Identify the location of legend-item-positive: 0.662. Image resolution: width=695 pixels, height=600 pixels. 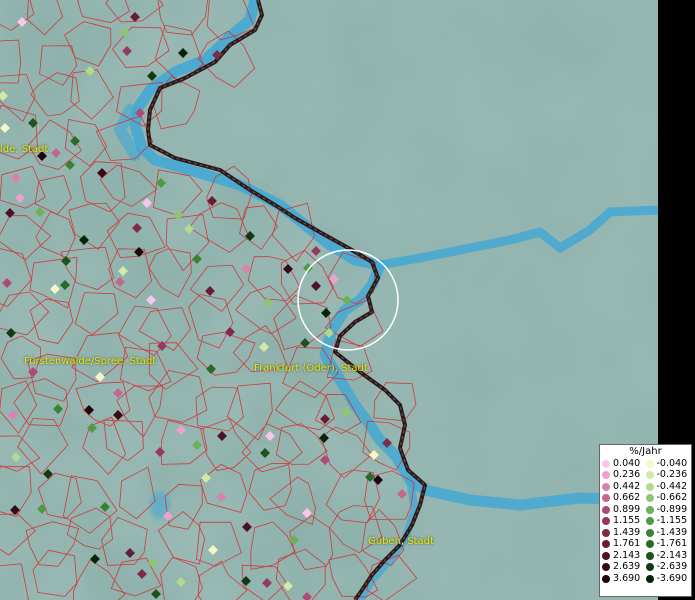
(624, 499).